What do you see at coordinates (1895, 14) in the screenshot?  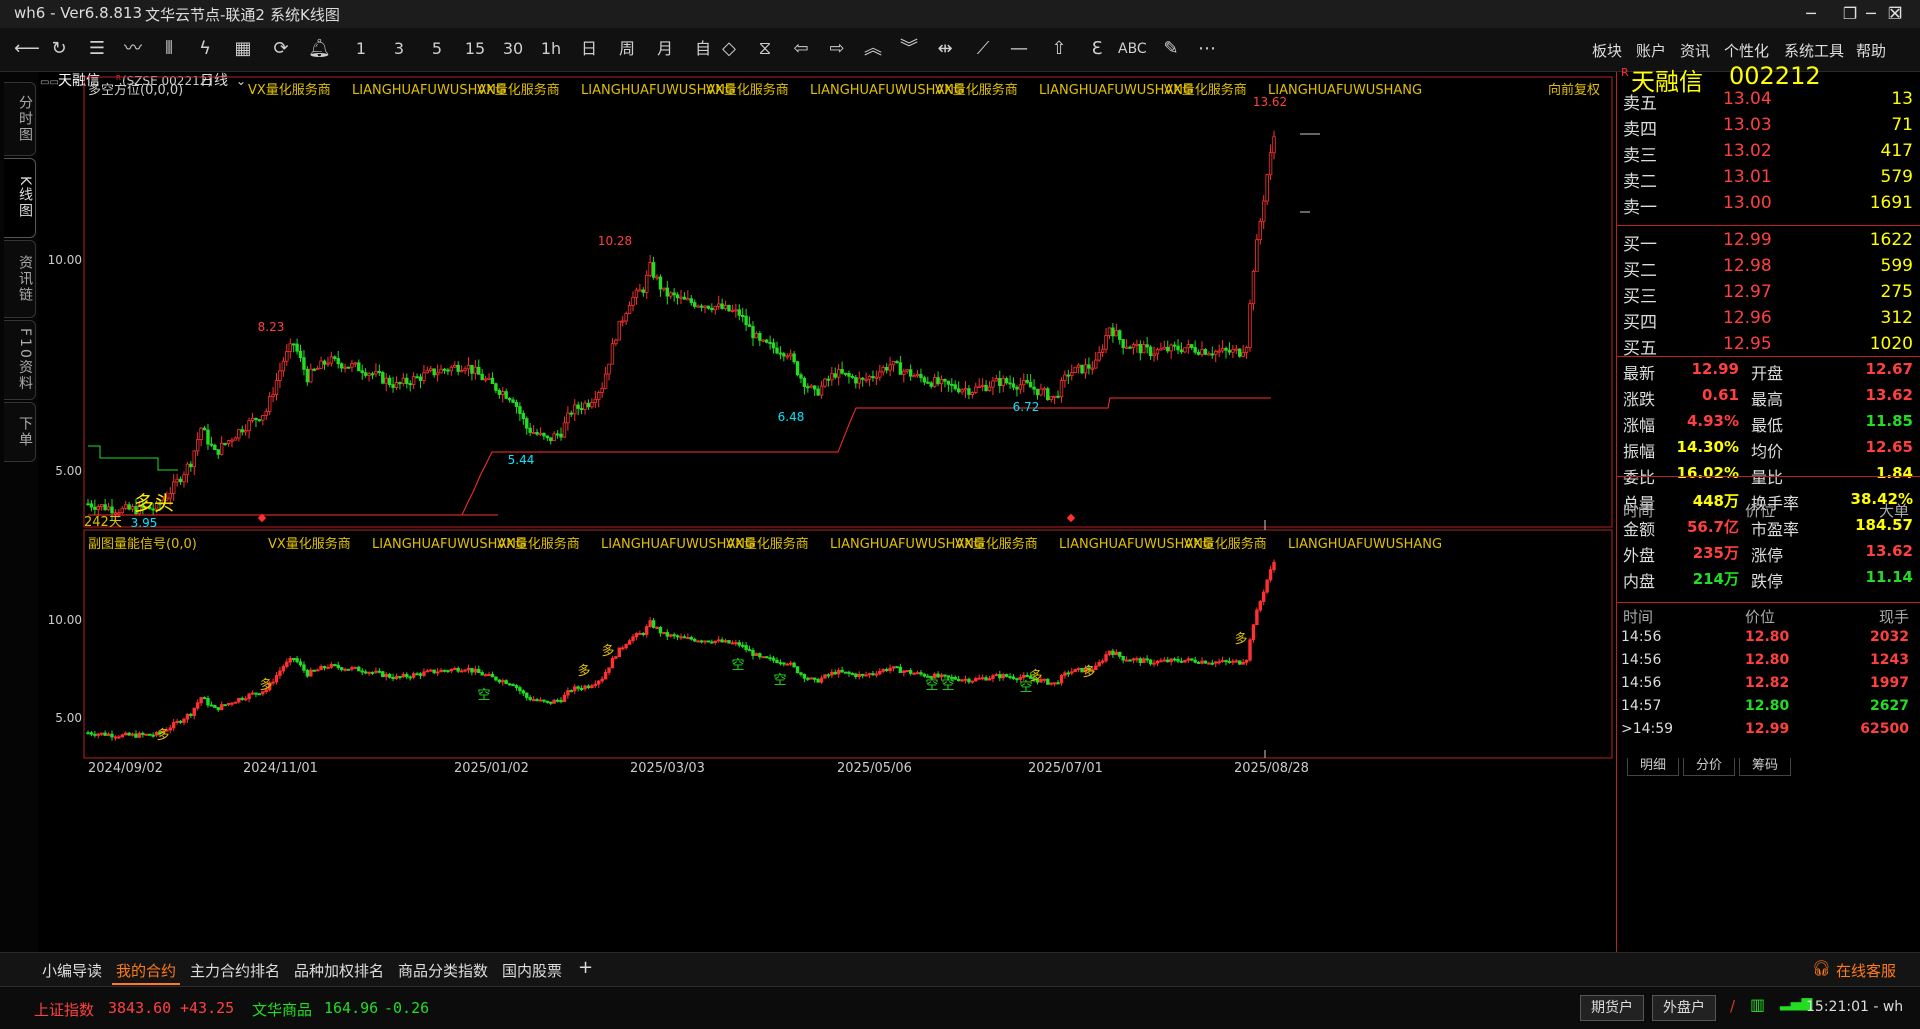 I see `window-close-button: ✕` at bounding box center [1895, 14].